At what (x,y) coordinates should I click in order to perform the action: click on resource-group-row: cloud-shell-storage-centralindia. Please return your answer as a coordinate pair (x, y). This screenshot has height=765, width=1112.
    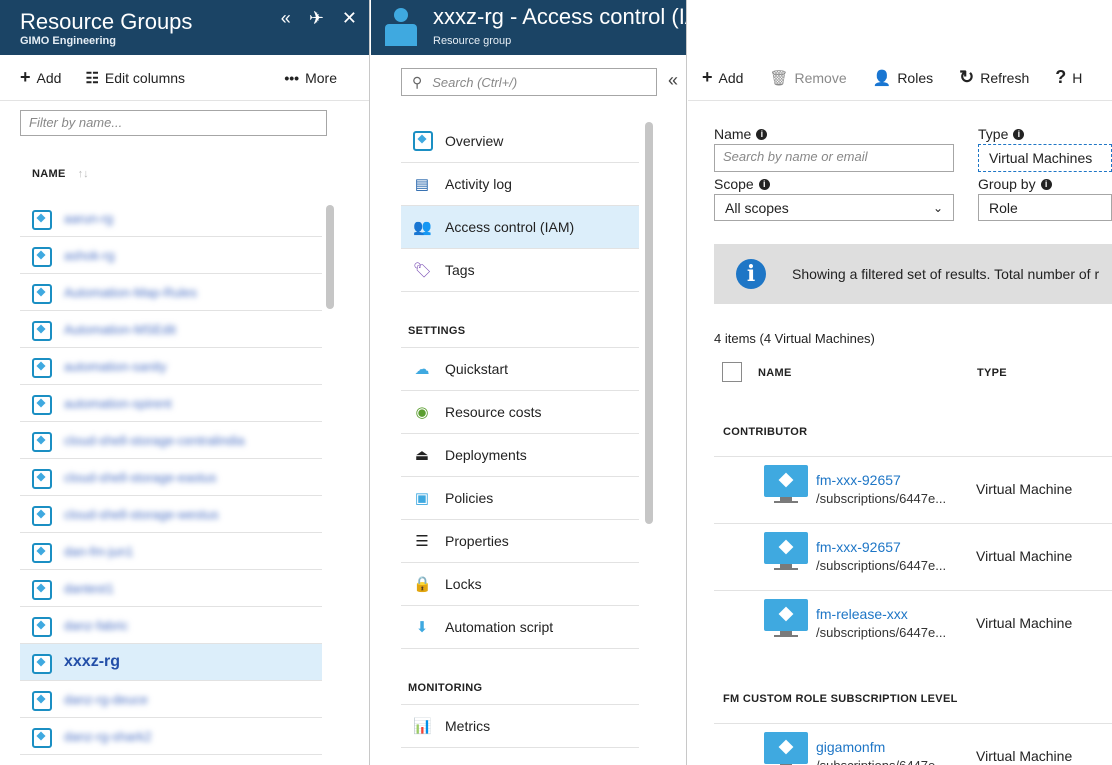
    Looking at the image, I should click on (171, 440).